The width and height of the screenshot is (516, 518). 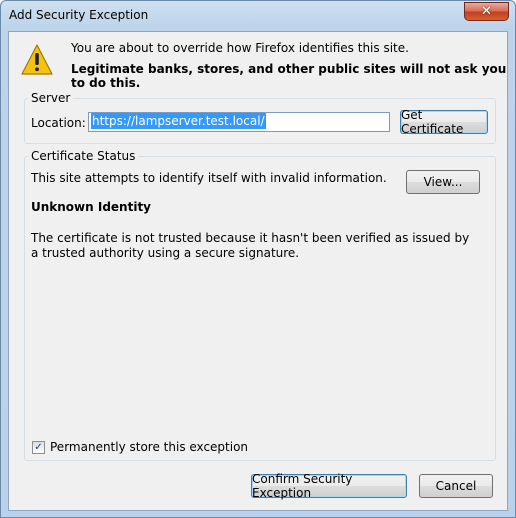 I want to click on cancel-button-label: Cancel, so click(x=456, y=486).